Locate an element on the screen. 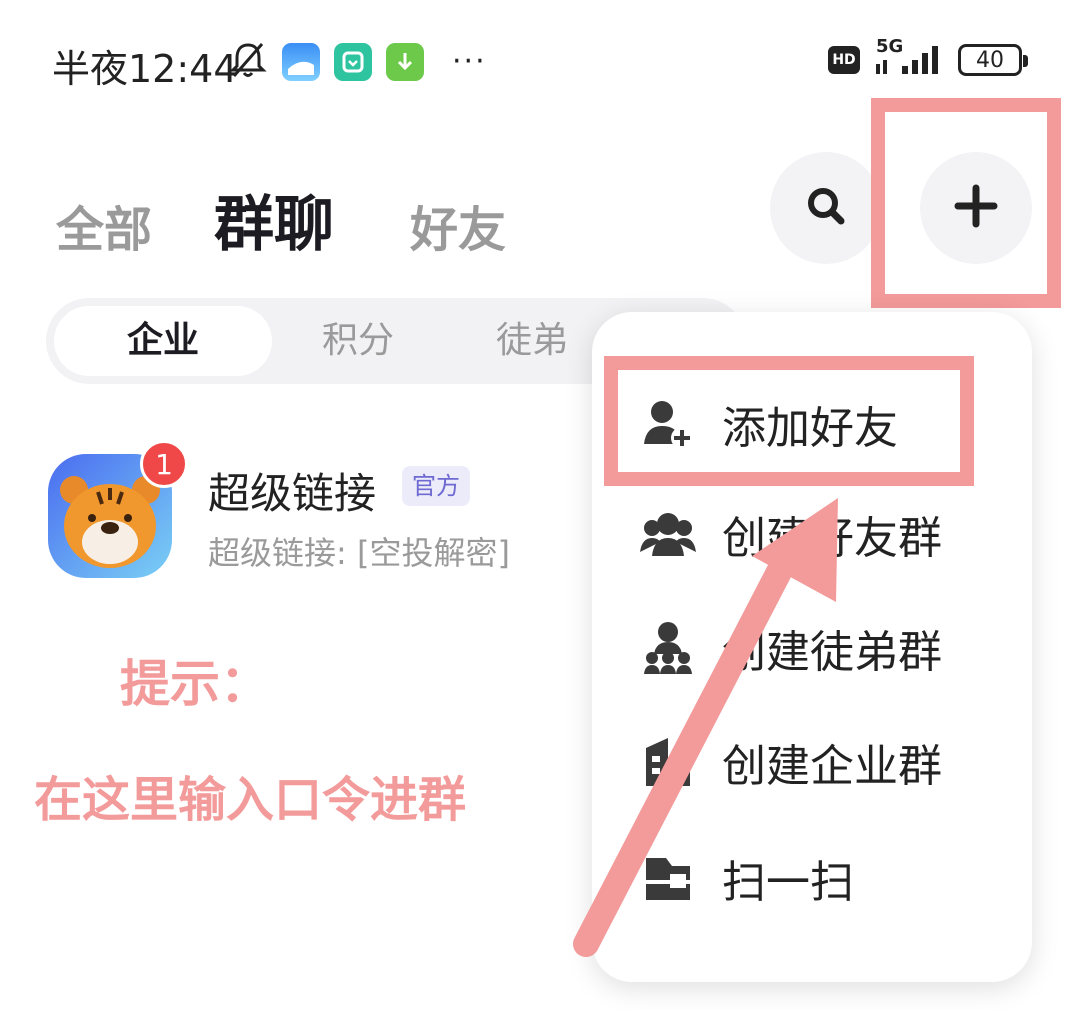  status-icons-right: HD 5G 40 is located at coordinates (928, 58).